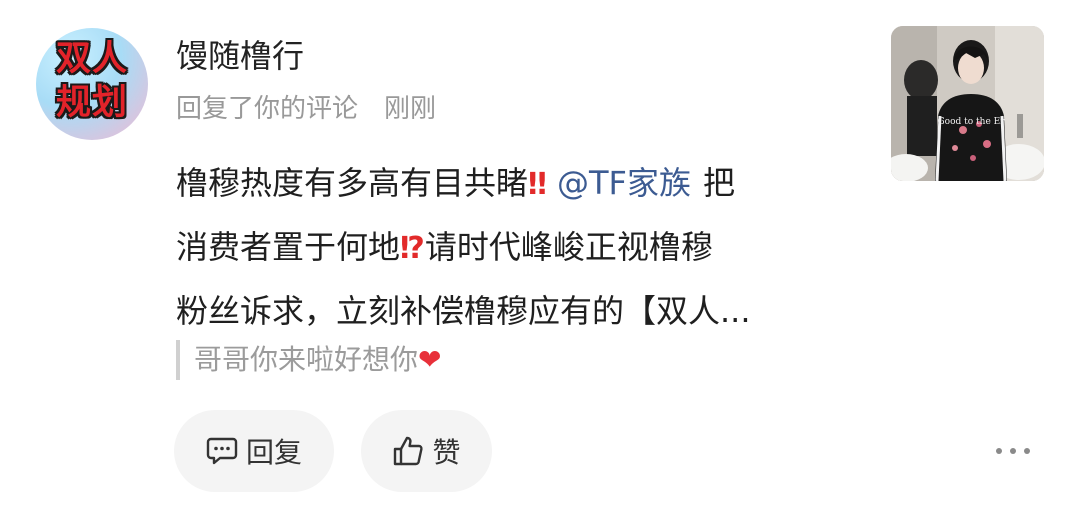  Describe the element at coordinates (624, 183) in the screenshot. I see `mention-link: @TF家族` at that location.